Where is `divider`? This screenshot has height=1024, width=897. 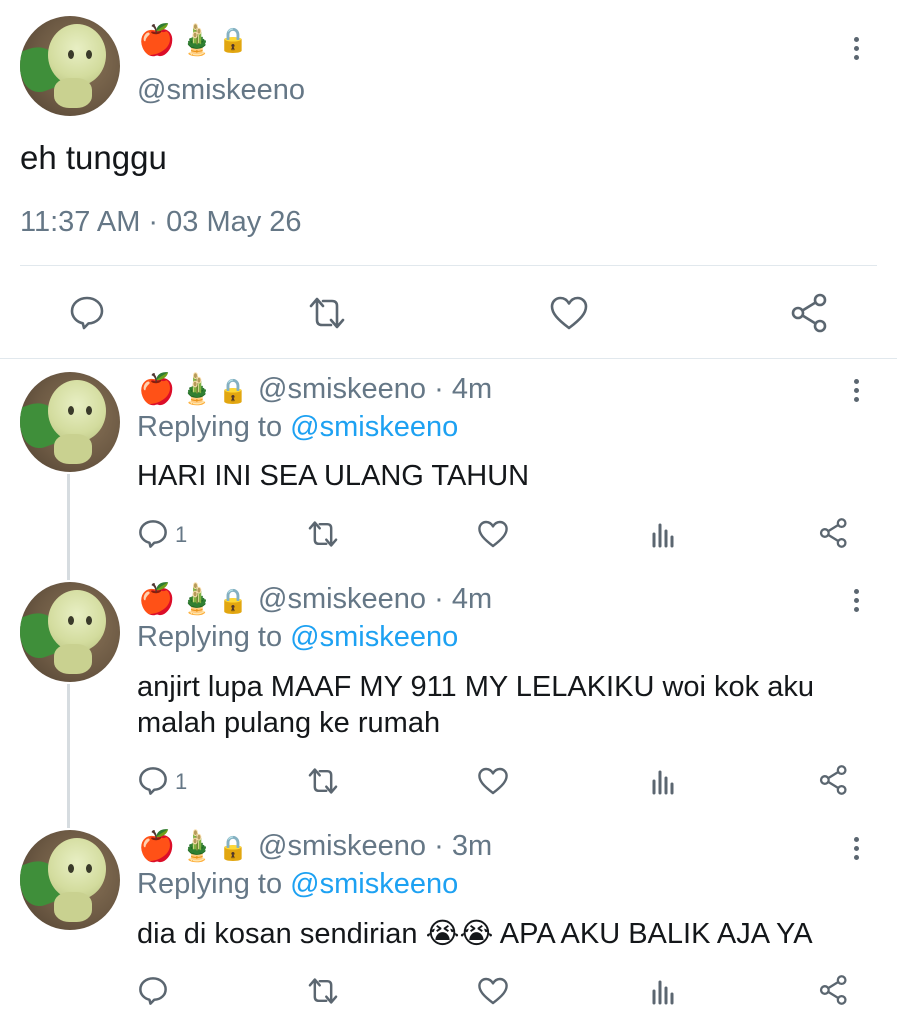 divider is located at coordinates (448, 265).